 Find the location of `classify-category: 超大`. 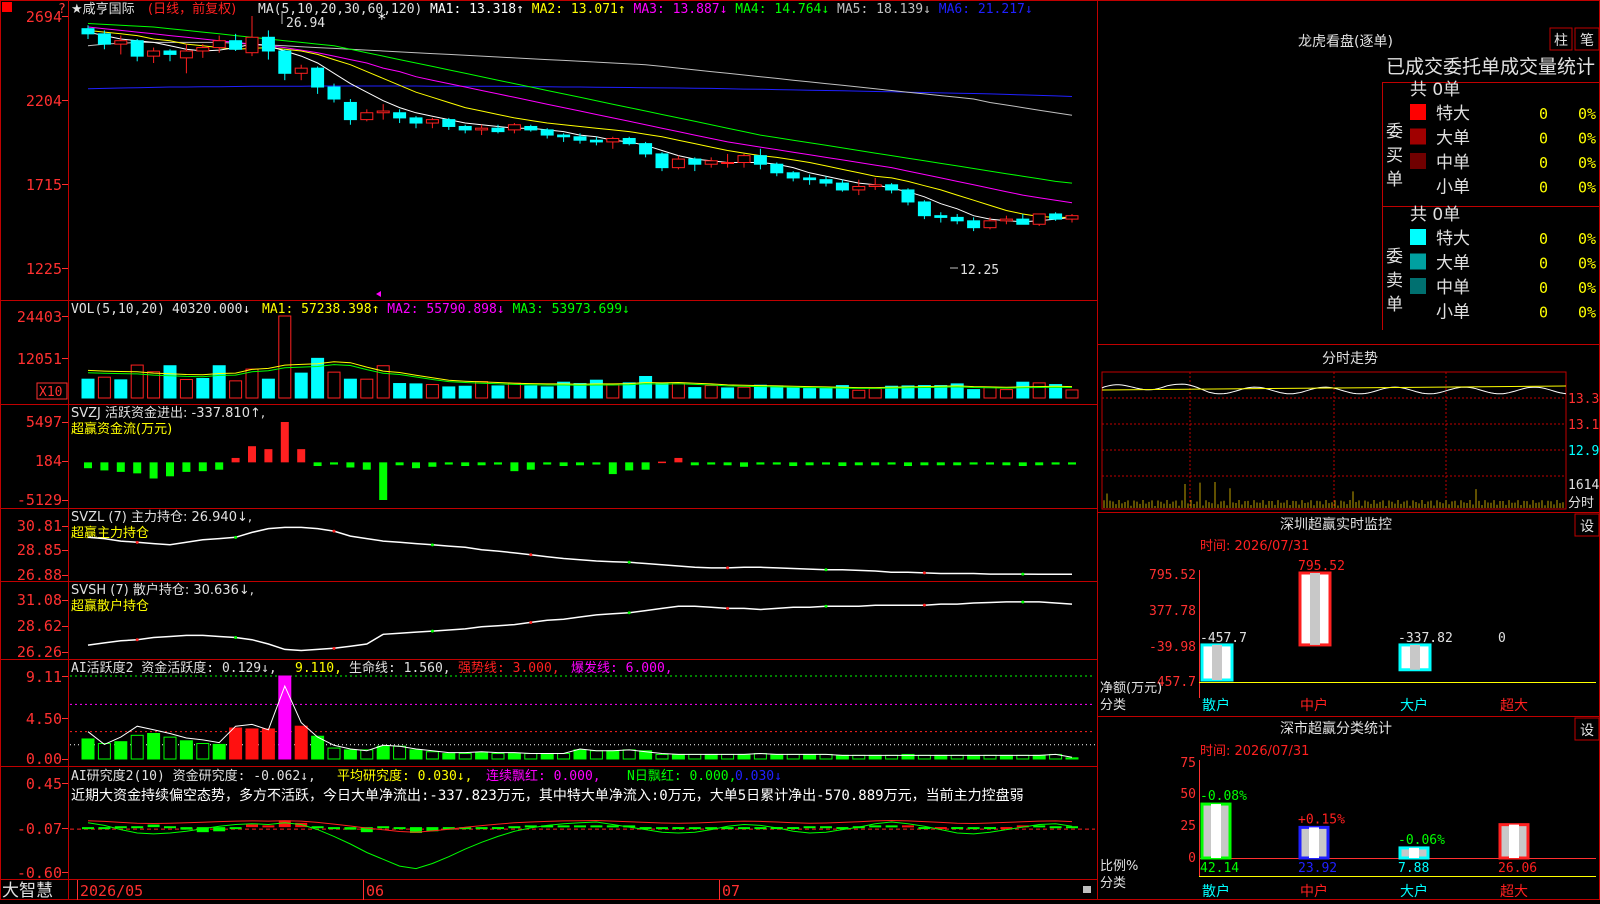

classify-category: 超大 is located at coordinates (1514, 892).